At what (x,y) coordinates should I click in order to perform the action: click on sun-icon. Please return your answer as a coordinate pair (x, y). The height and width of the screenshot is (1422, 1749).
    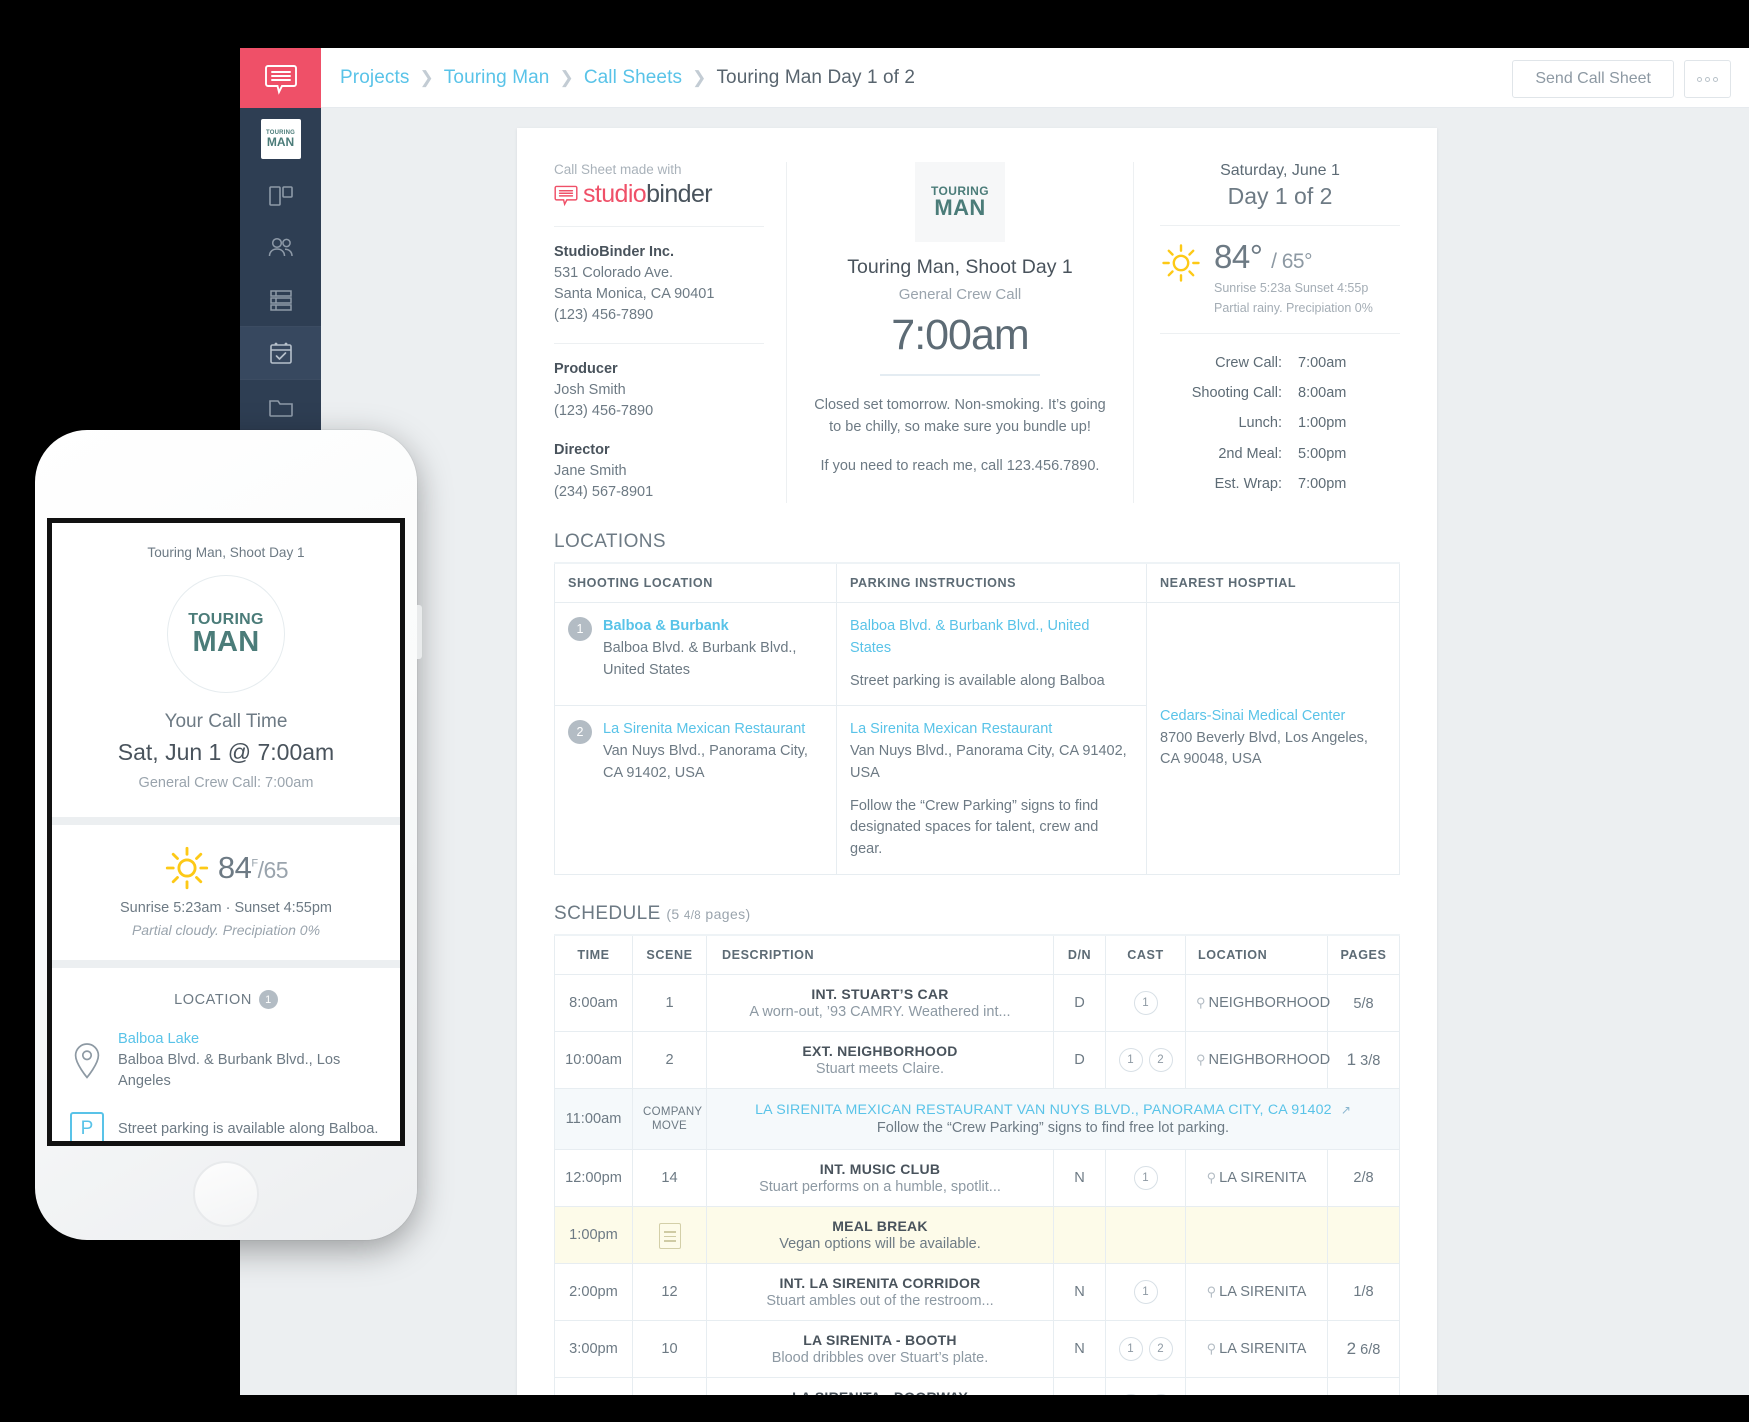
    Looking at the image, I should click on (1181, 263).